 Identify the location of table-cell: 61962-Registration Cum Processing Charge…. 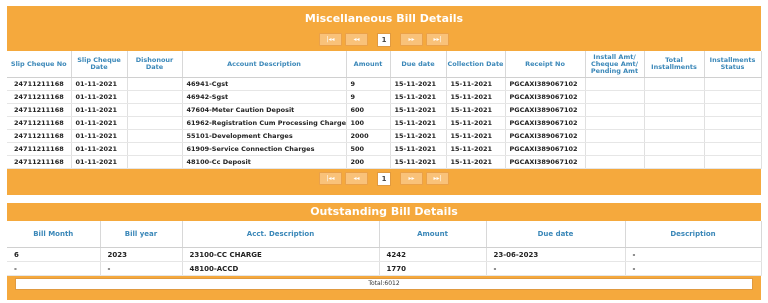
(264, 123).